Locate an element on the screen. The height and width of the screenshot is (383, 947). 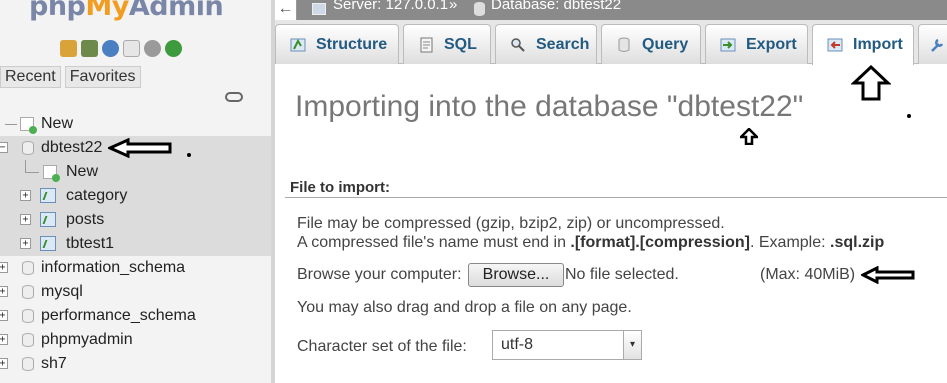
phpmyadmin-logo: phpMyAdmin is located at coordinates (126, 11).